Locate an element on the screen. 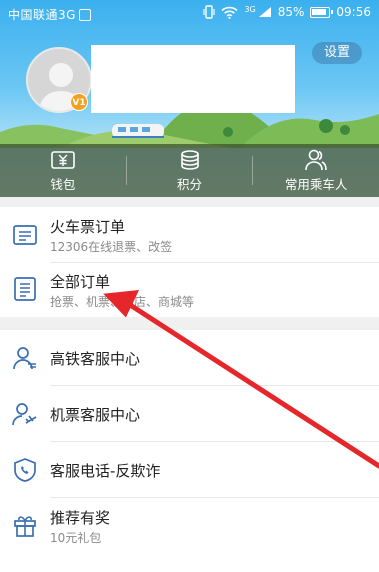 The image size is (379, 572). list-item-title: 推荐有奖 is located at coordinates (80, 518).